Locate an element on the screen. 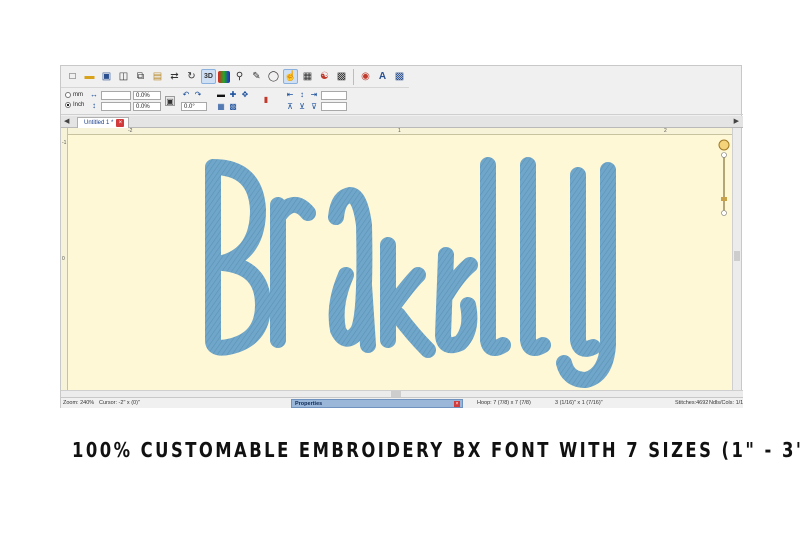  zoom-slider is located at coordinates (724, 177).